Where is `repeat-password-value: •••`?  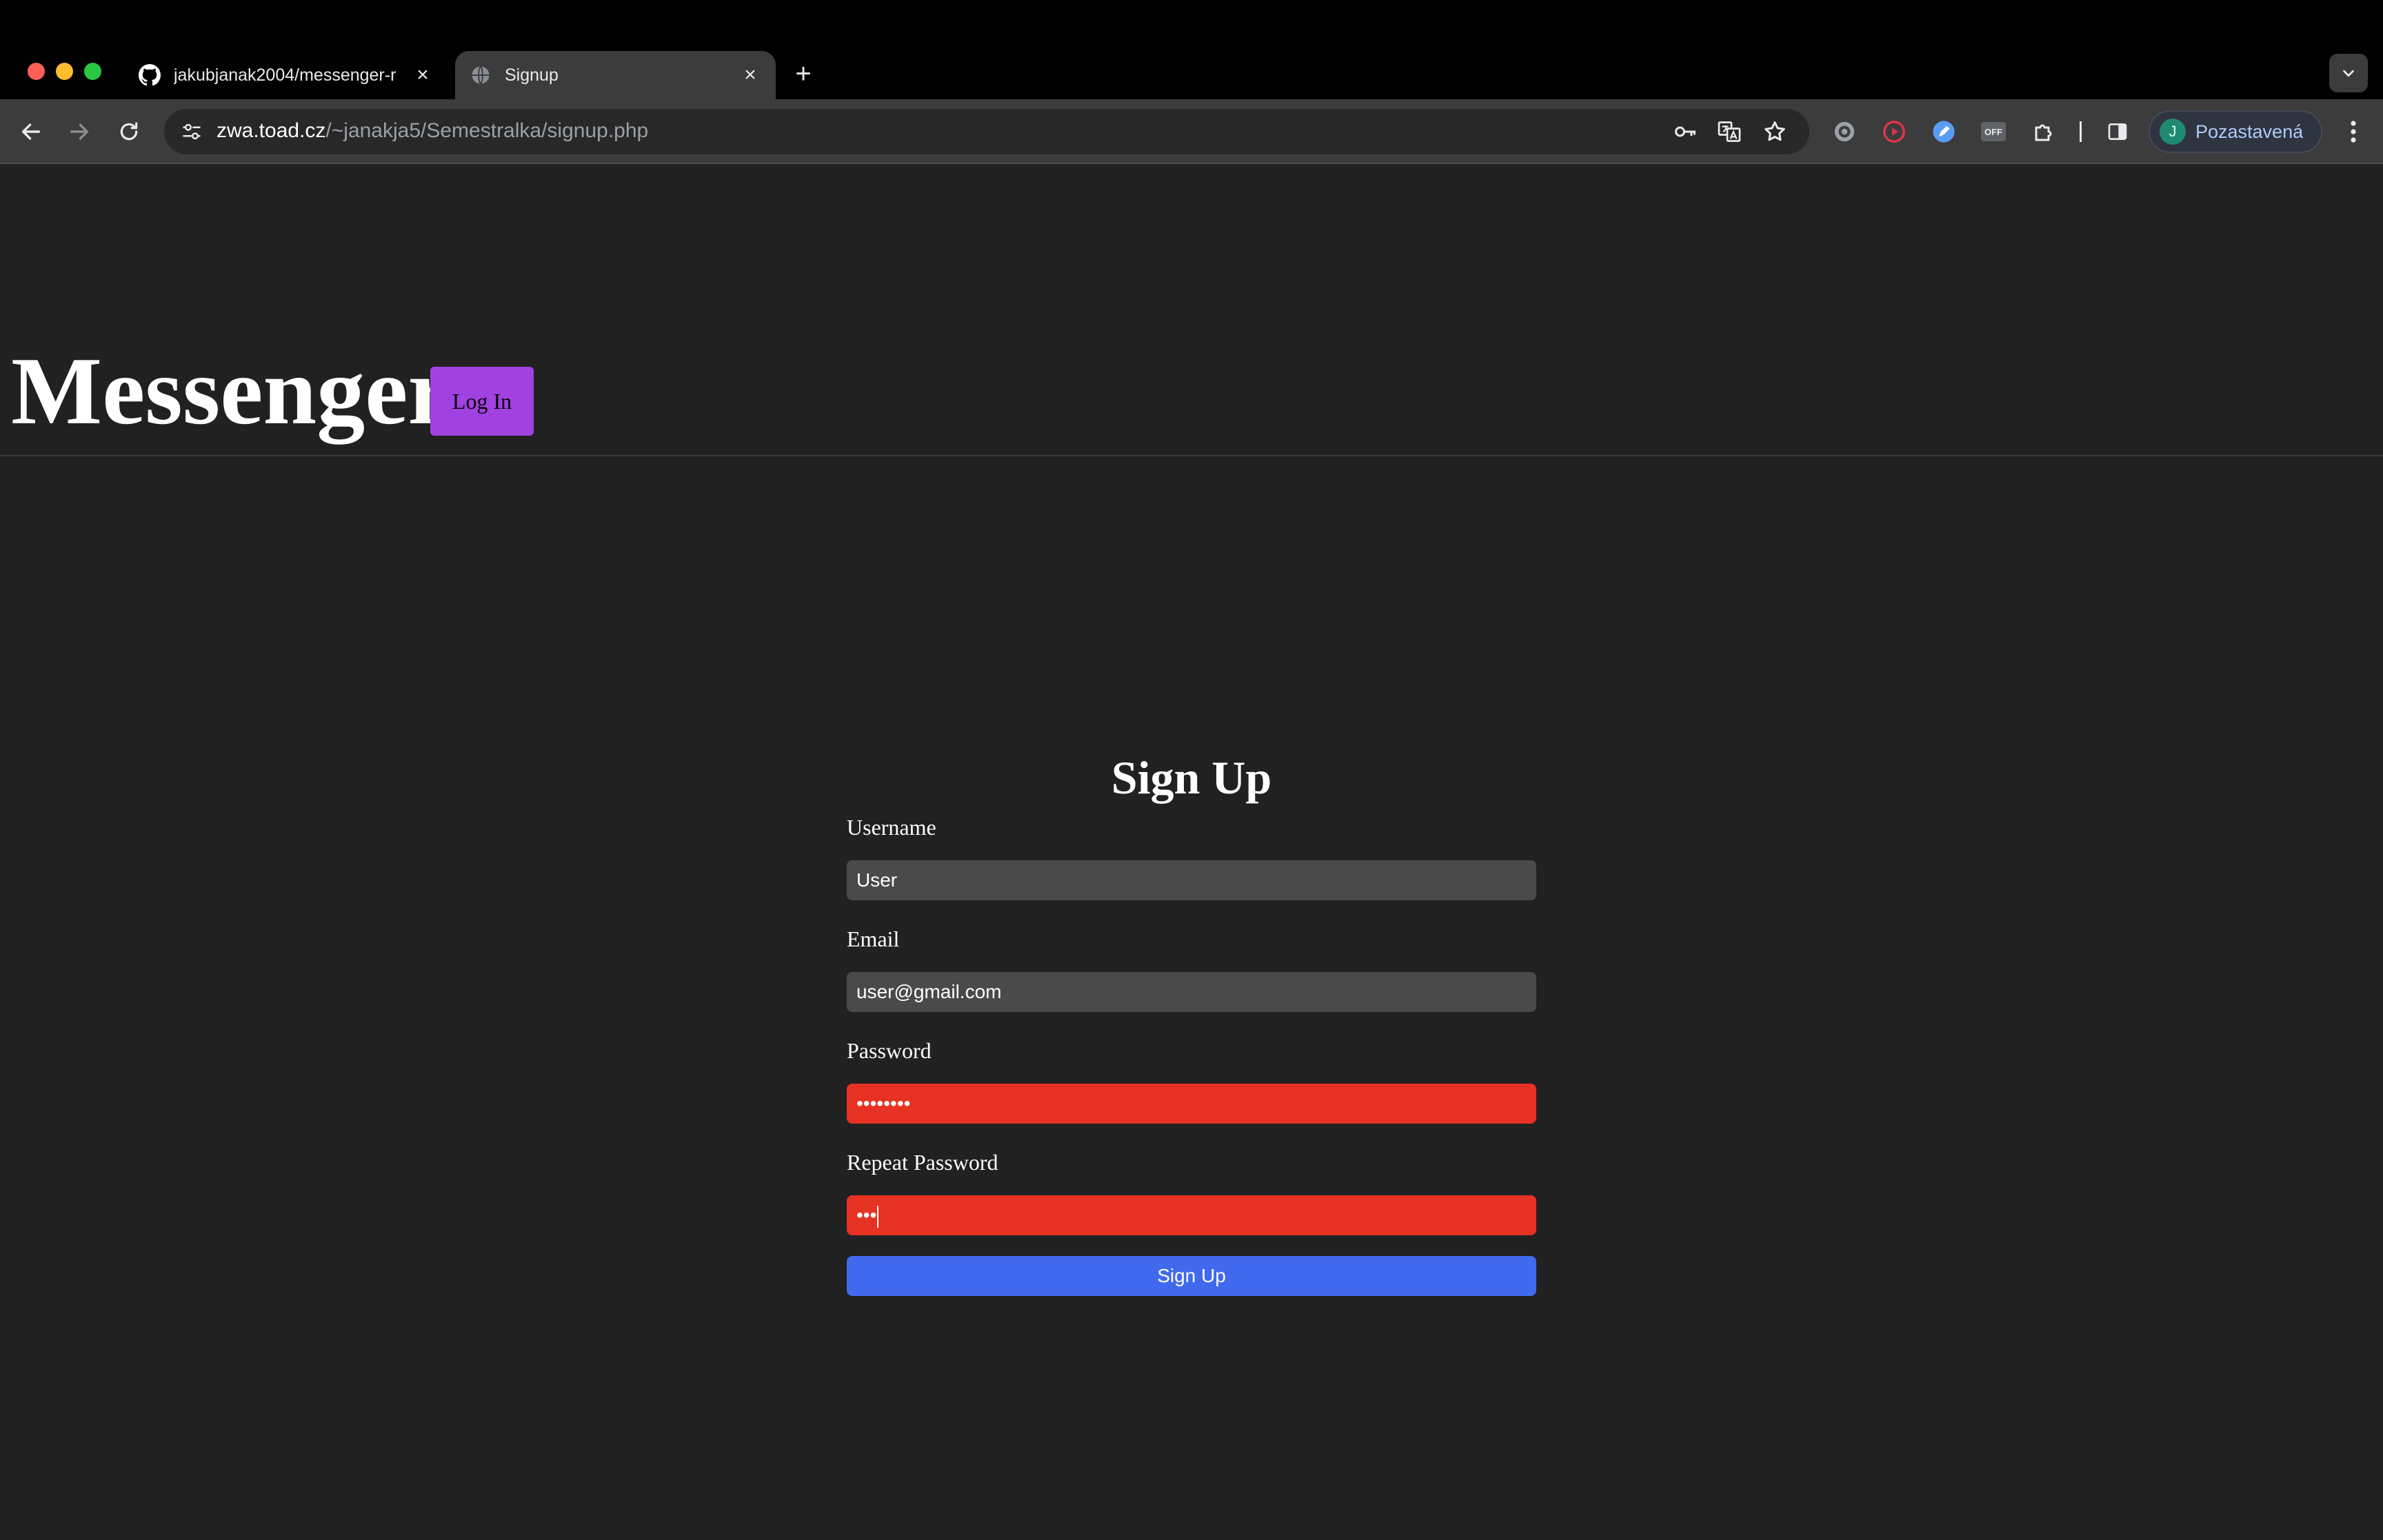 repeat-password-value: ••• is located at coordinates (866, 1215).